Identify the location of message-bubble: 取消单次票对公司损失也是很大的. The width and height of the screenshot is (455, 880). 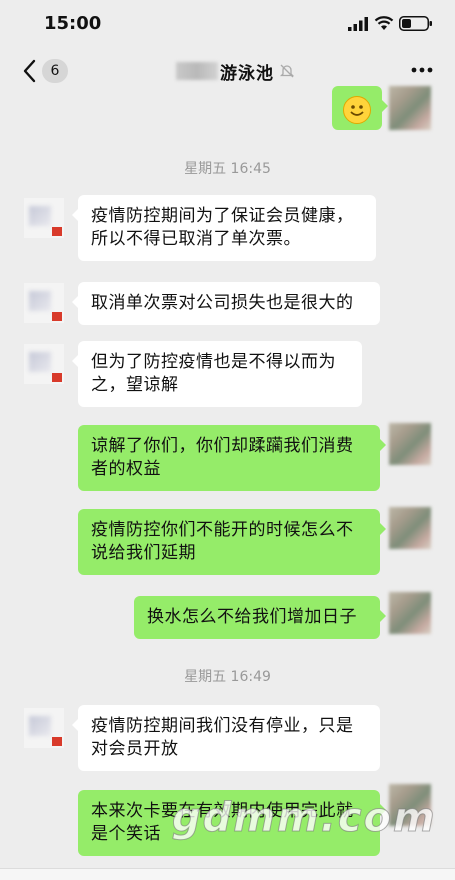
(226, 303).